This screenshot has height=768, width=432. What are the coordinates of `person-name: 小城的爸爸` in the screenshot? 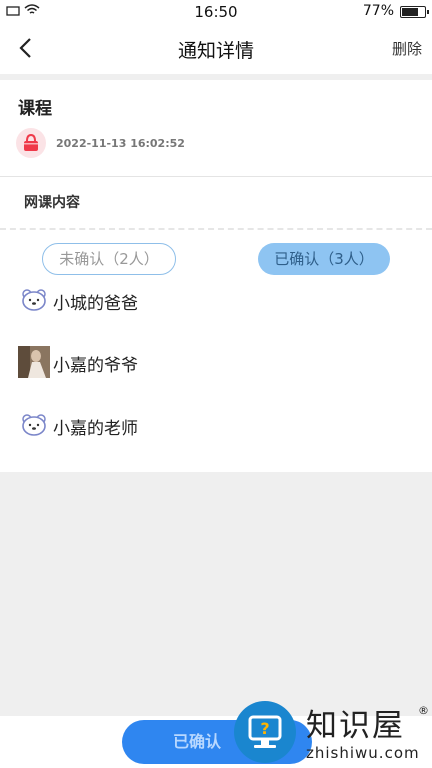 It's located at (95, 304).